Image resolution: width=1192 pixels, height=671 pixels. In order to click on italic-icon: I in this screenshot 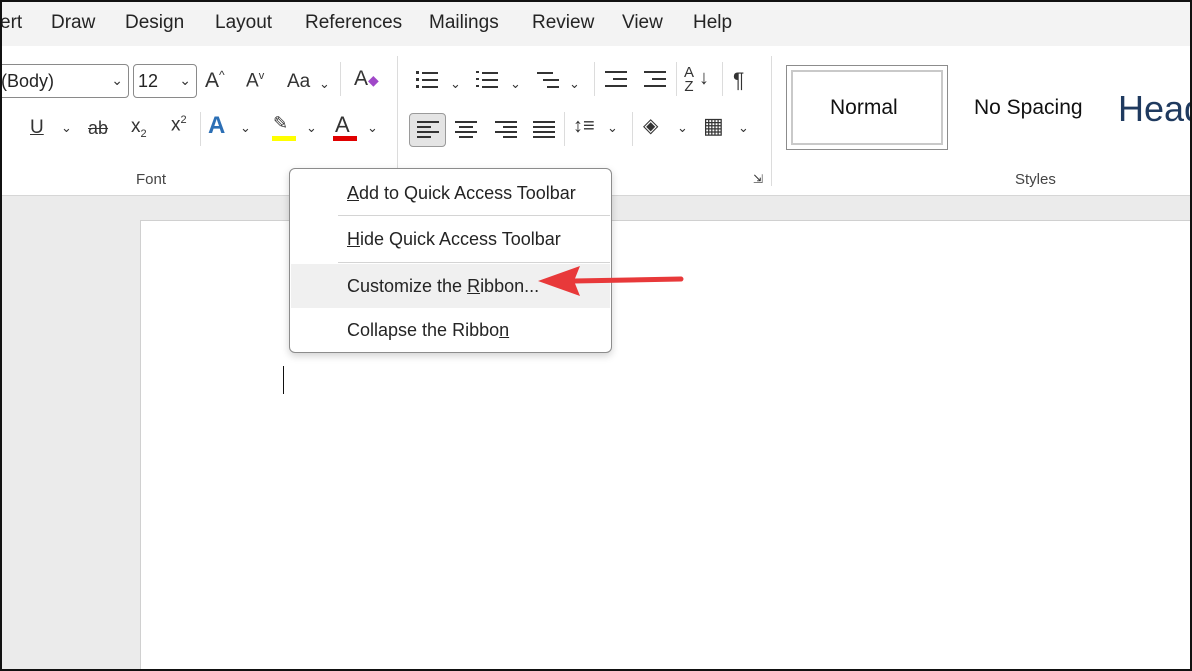, I will do `click(0, 127)`.